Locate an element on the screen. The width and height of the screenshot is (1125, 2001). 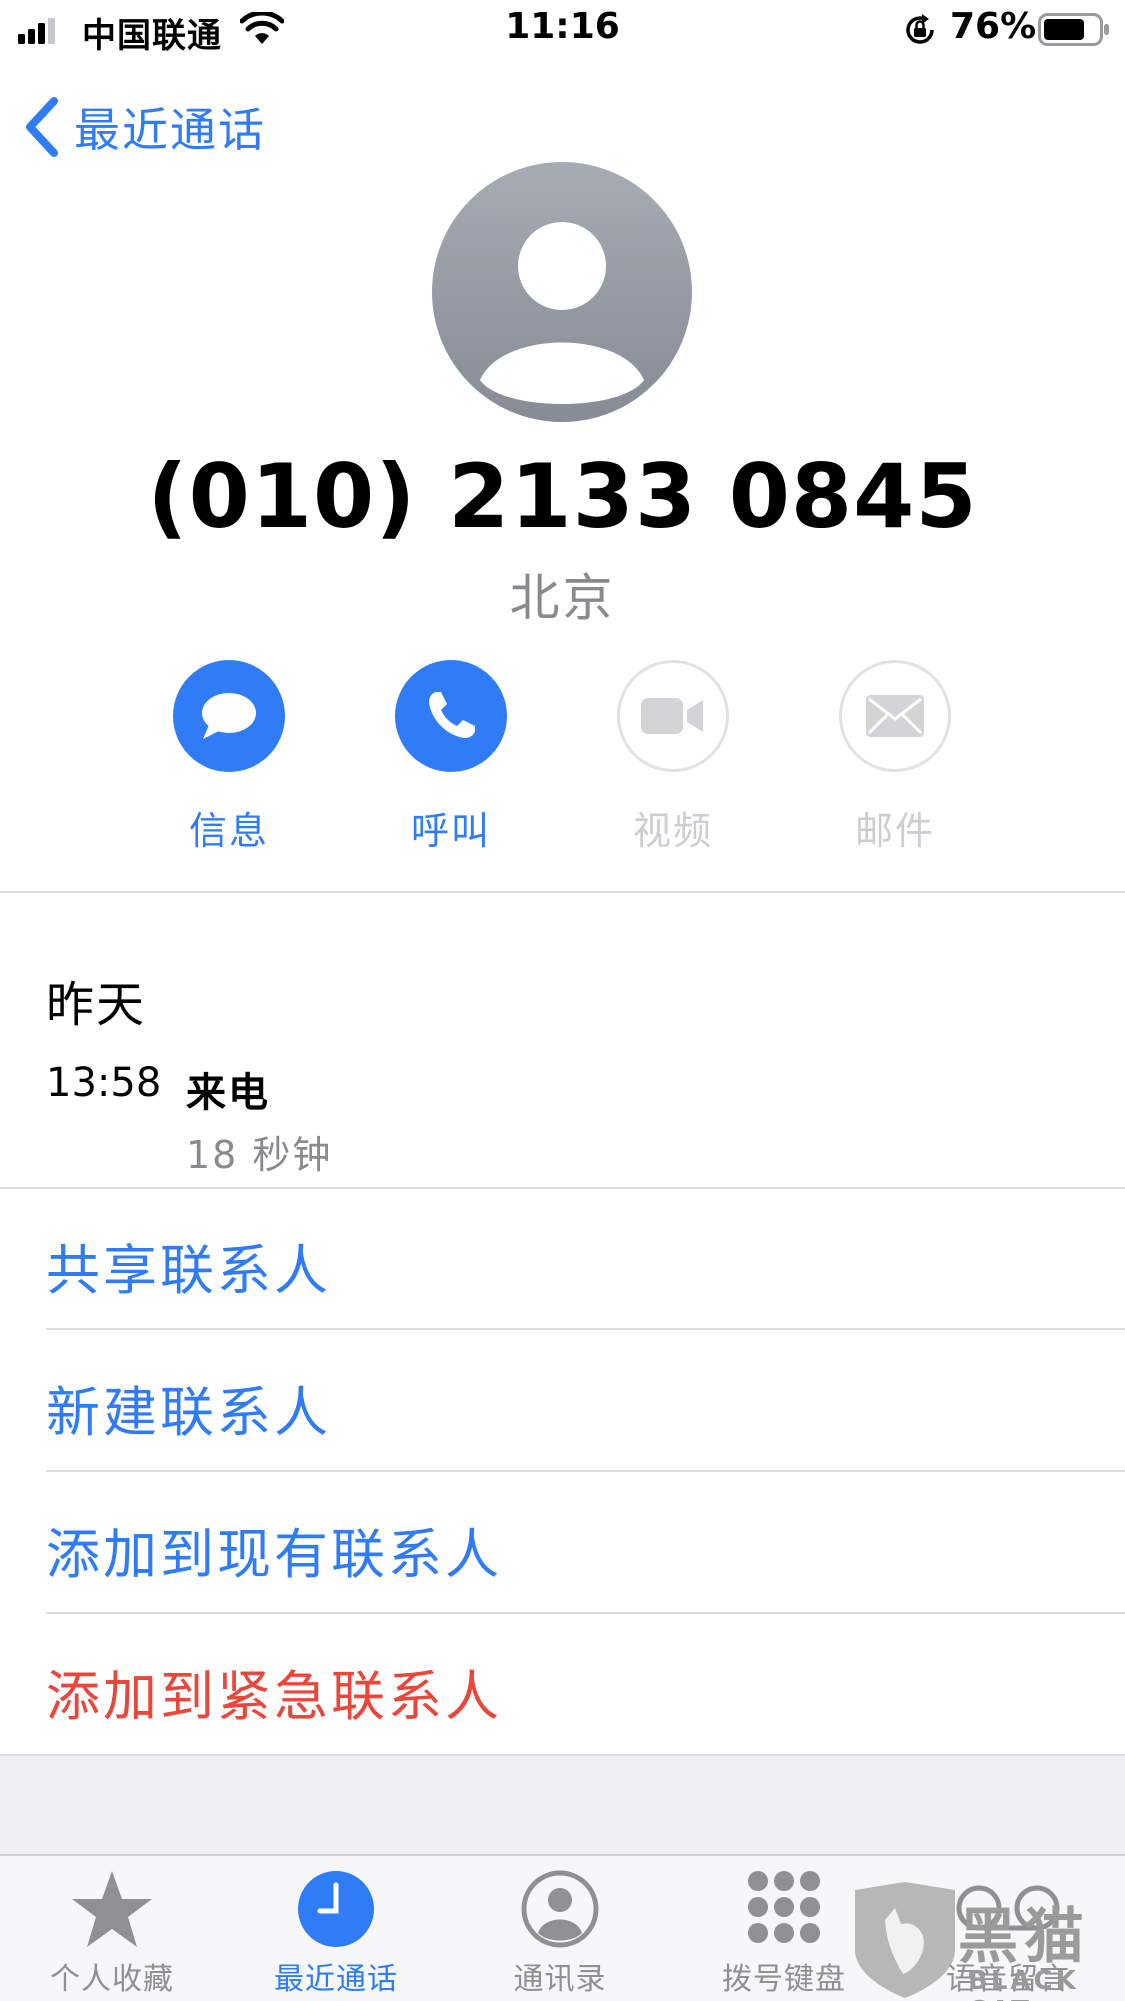
phone-icon is located at coordinates (452, 715).